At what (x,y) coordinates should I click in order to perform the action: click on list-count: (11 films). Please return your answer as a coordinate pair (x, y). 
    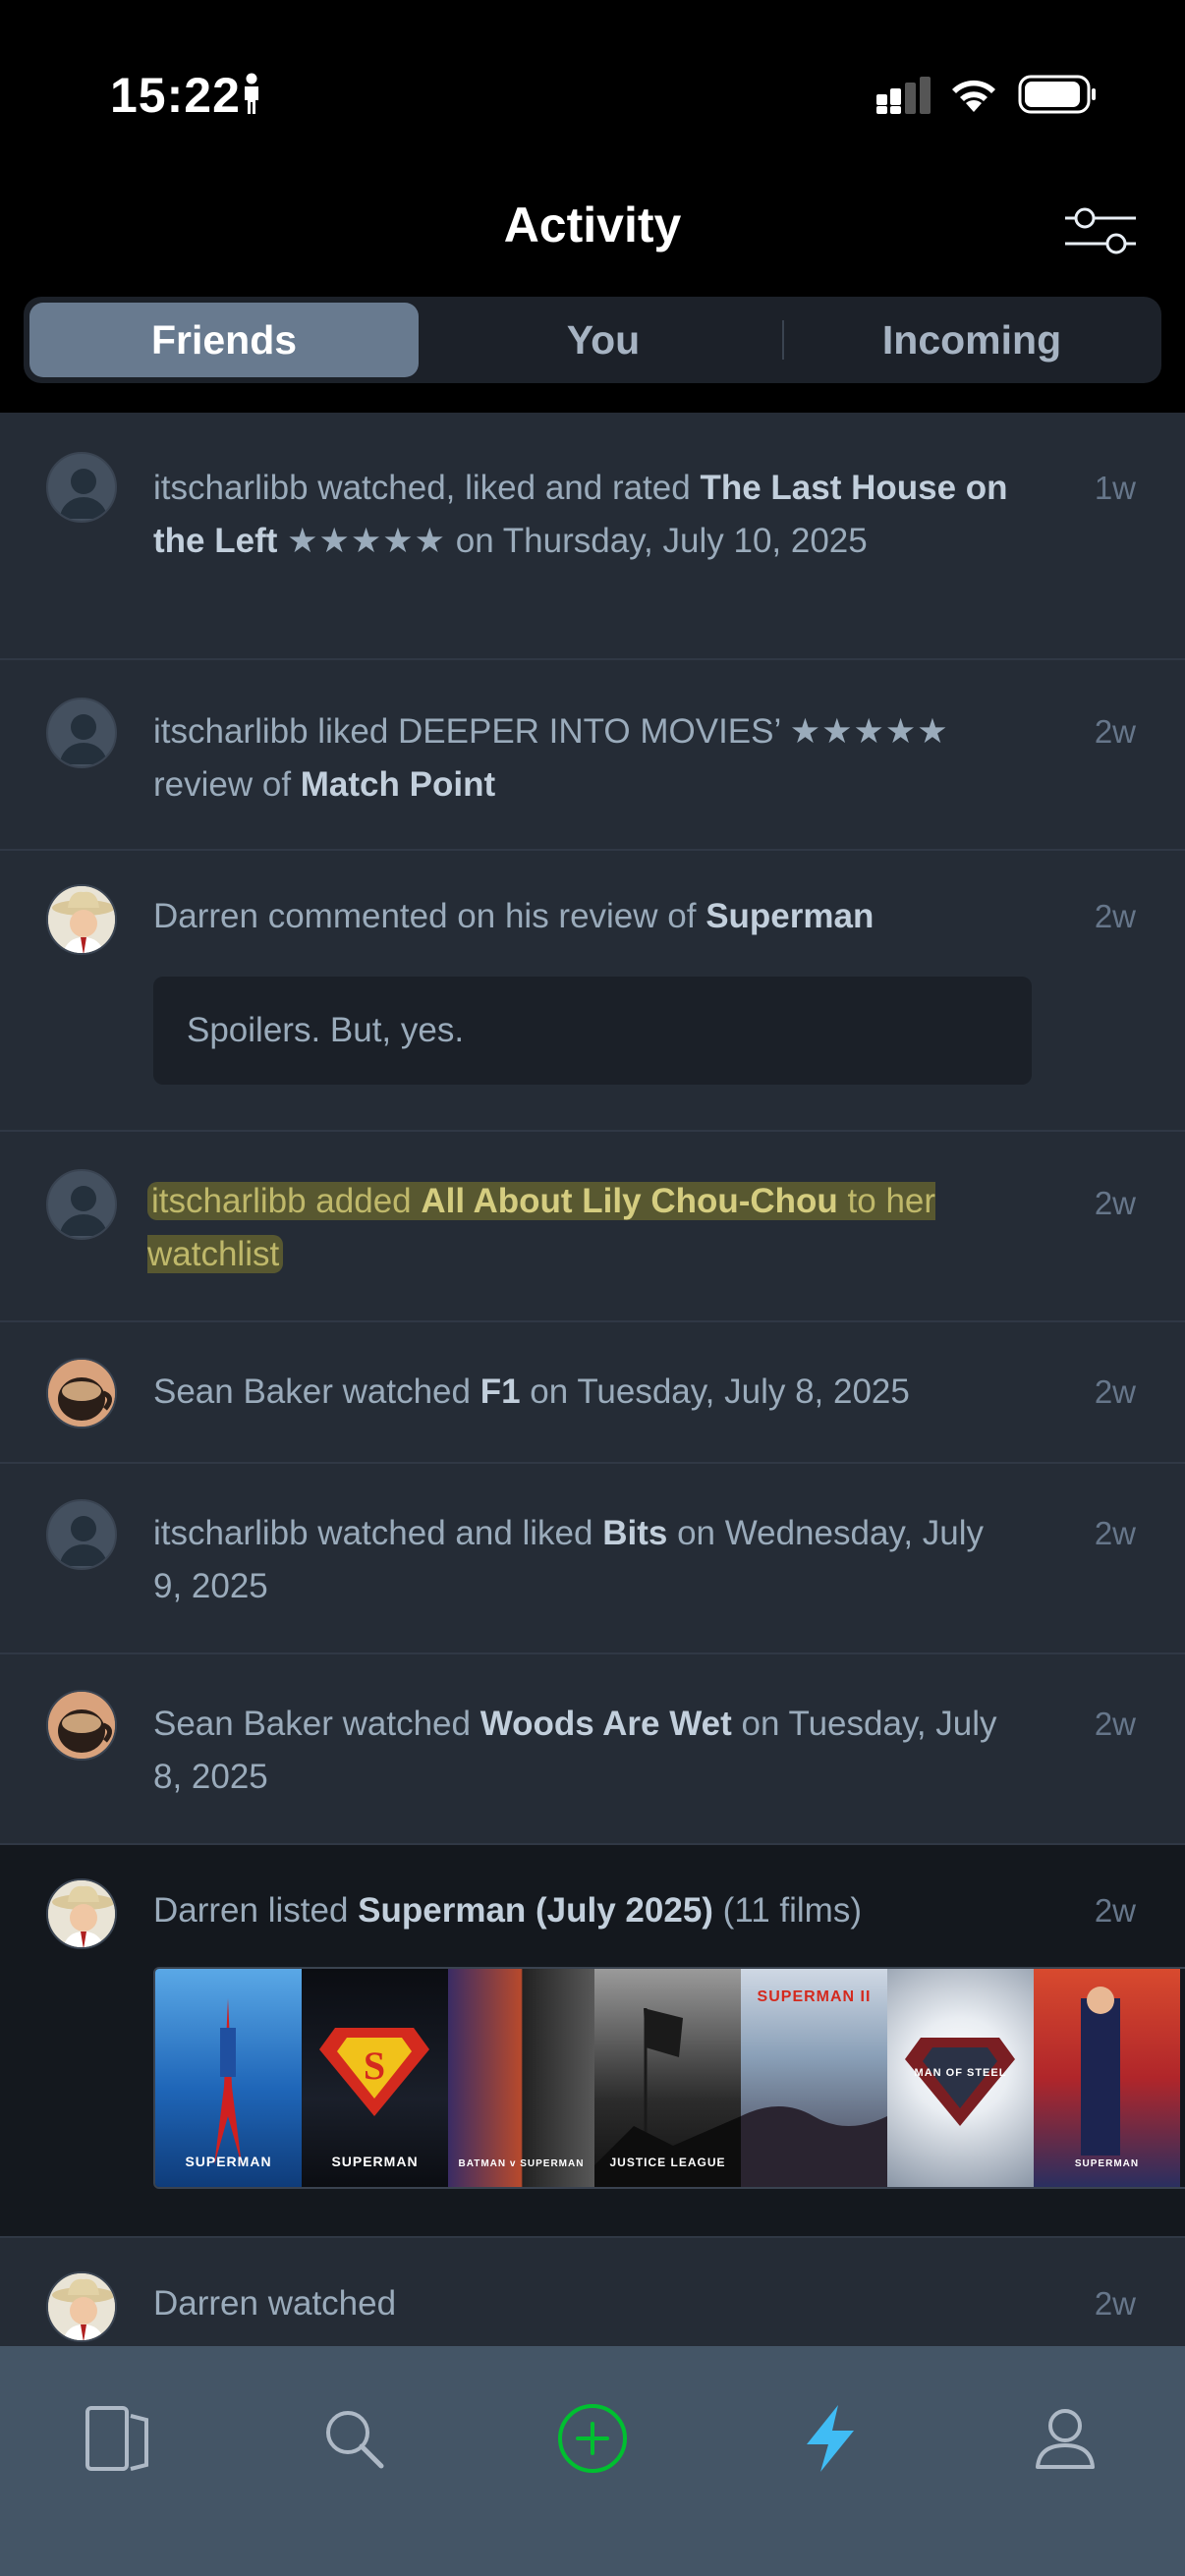
    Looking at the image, I should click on (787, 1910).